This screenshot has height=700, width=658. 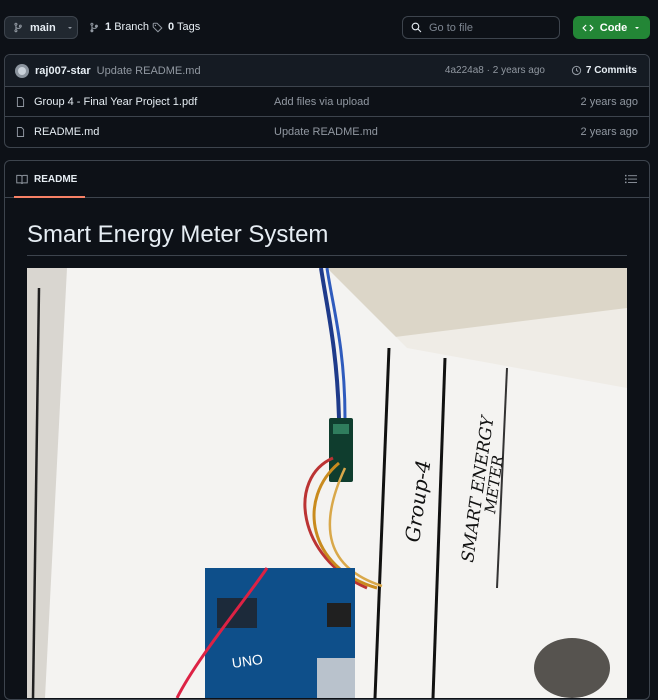 I want to click on outline-button, so click(x=631, y=179).